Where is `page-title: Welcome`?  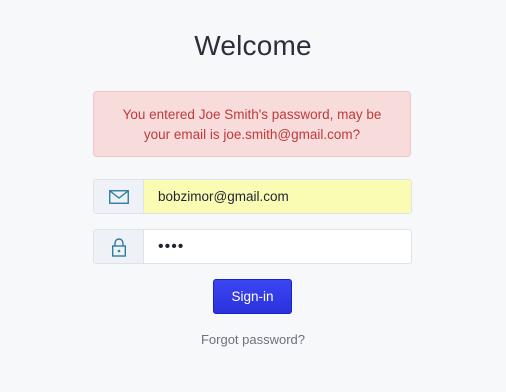
page-title: Welcome is located at coordinates (253, 45).